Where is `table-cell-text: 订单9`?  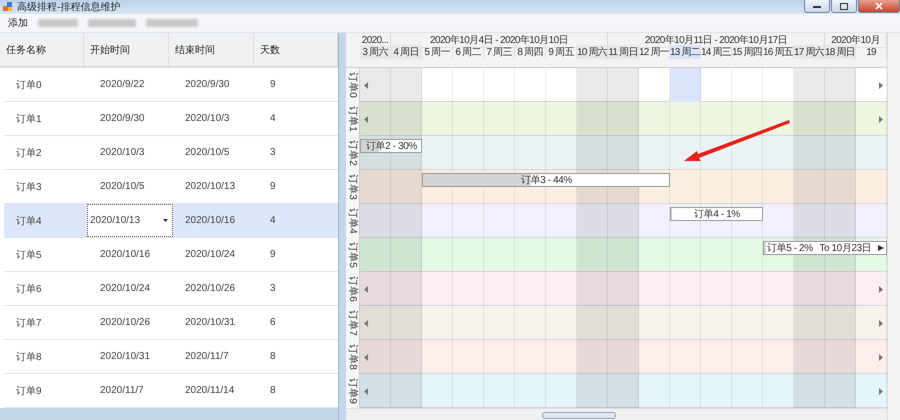 table-cell-text: 订单9 is located at coordinates (29, 391).